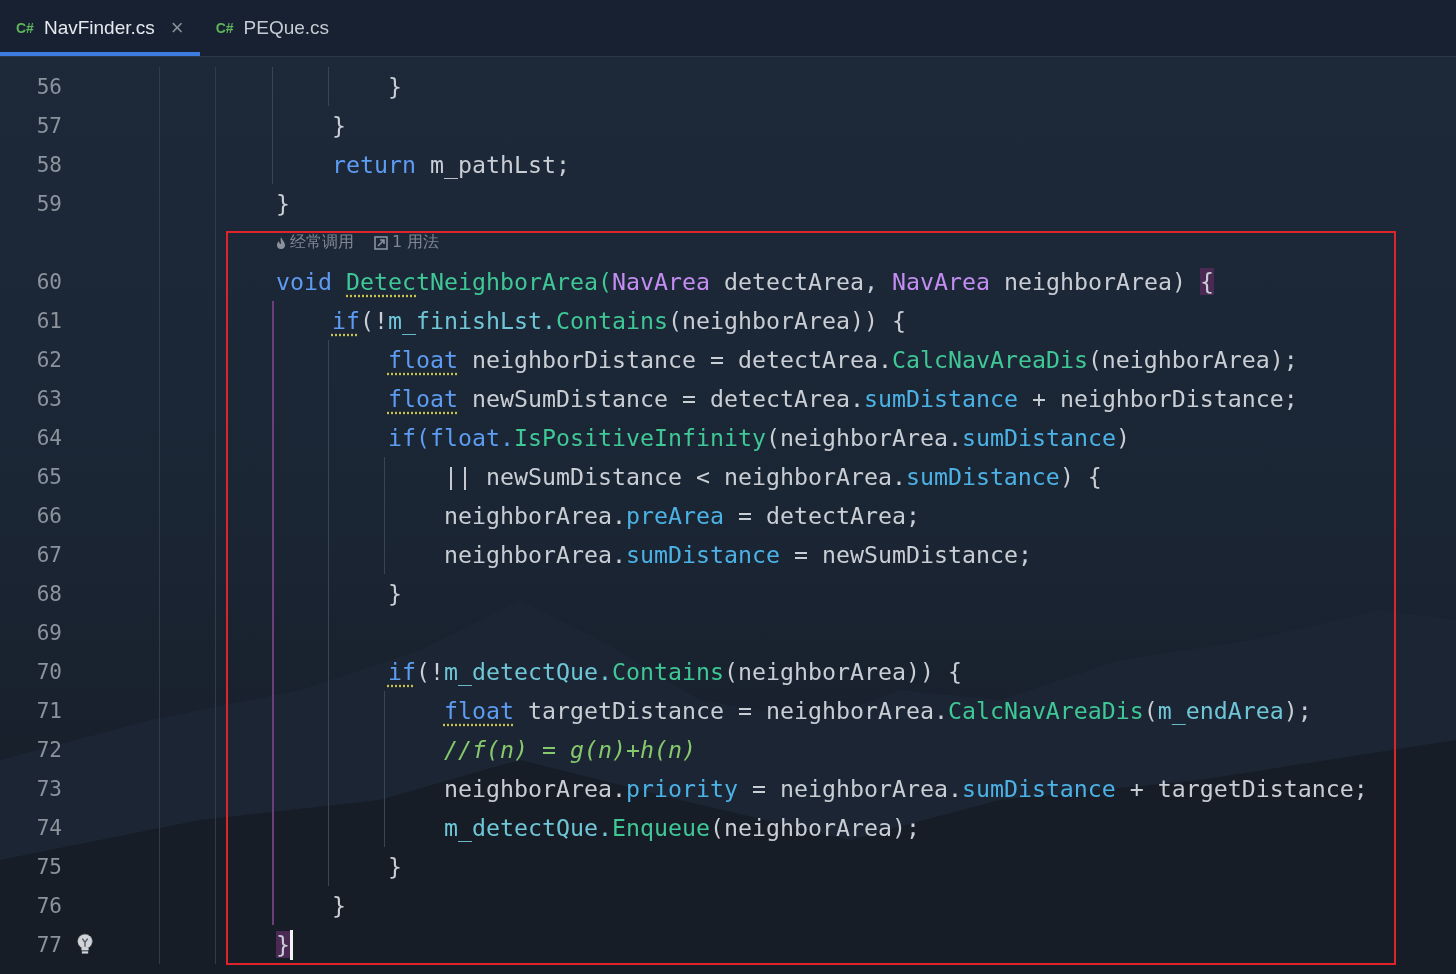  I want to click on line-number: 75, so click(48, 866).